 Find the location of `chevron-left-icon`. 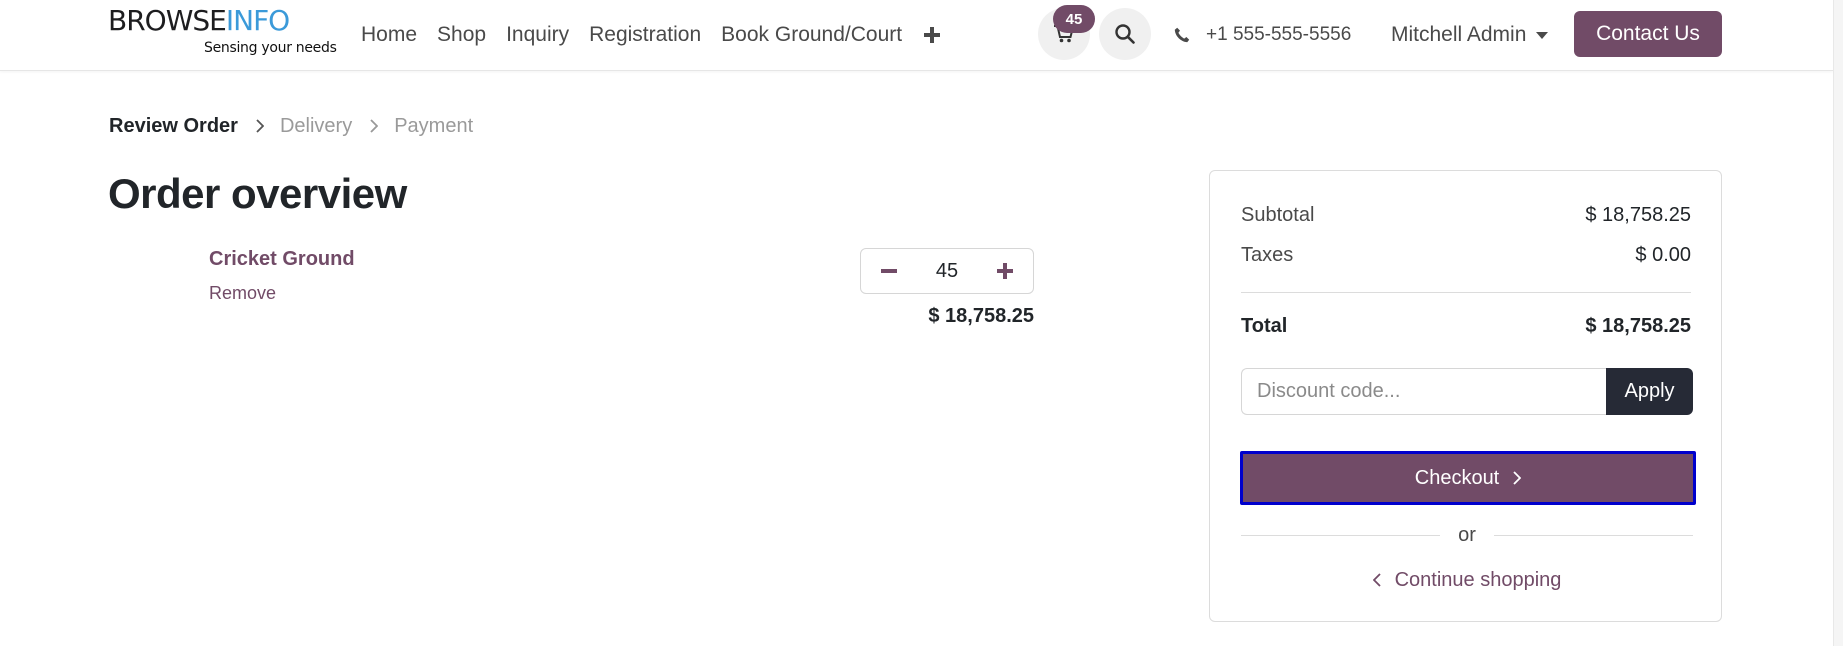

chevron-left-icon is located at coordinates (1376, 580).